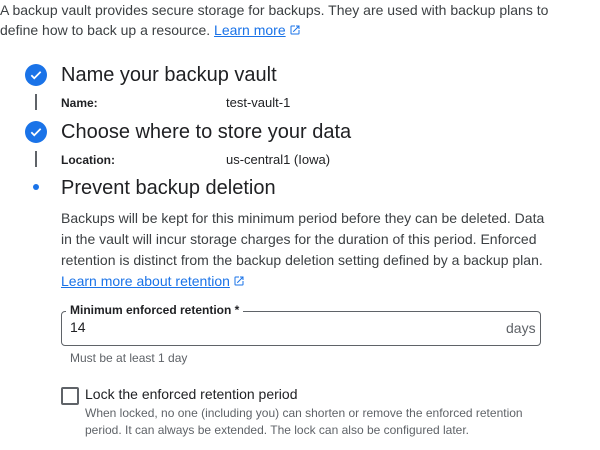 The width and height of the screenshot is (600, 450). I want to click on name-label: Name:, so click(79, 103).